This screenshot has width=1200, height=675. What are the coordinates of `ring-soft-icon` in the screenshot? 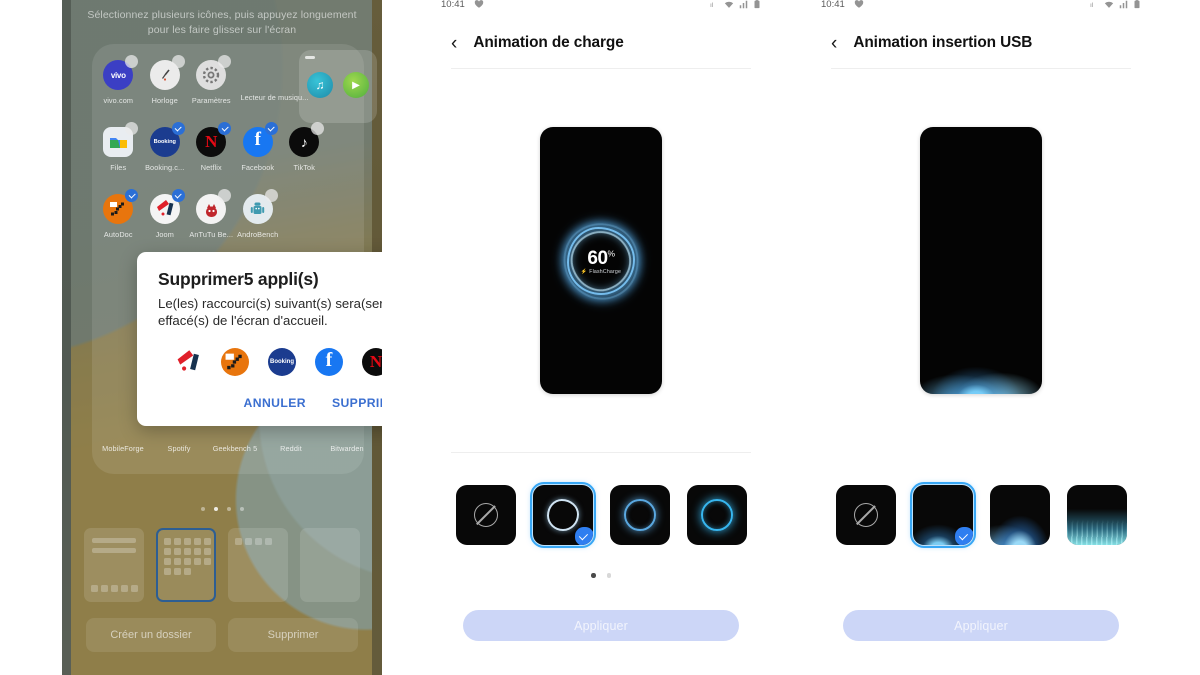 It's located at (562, 515).